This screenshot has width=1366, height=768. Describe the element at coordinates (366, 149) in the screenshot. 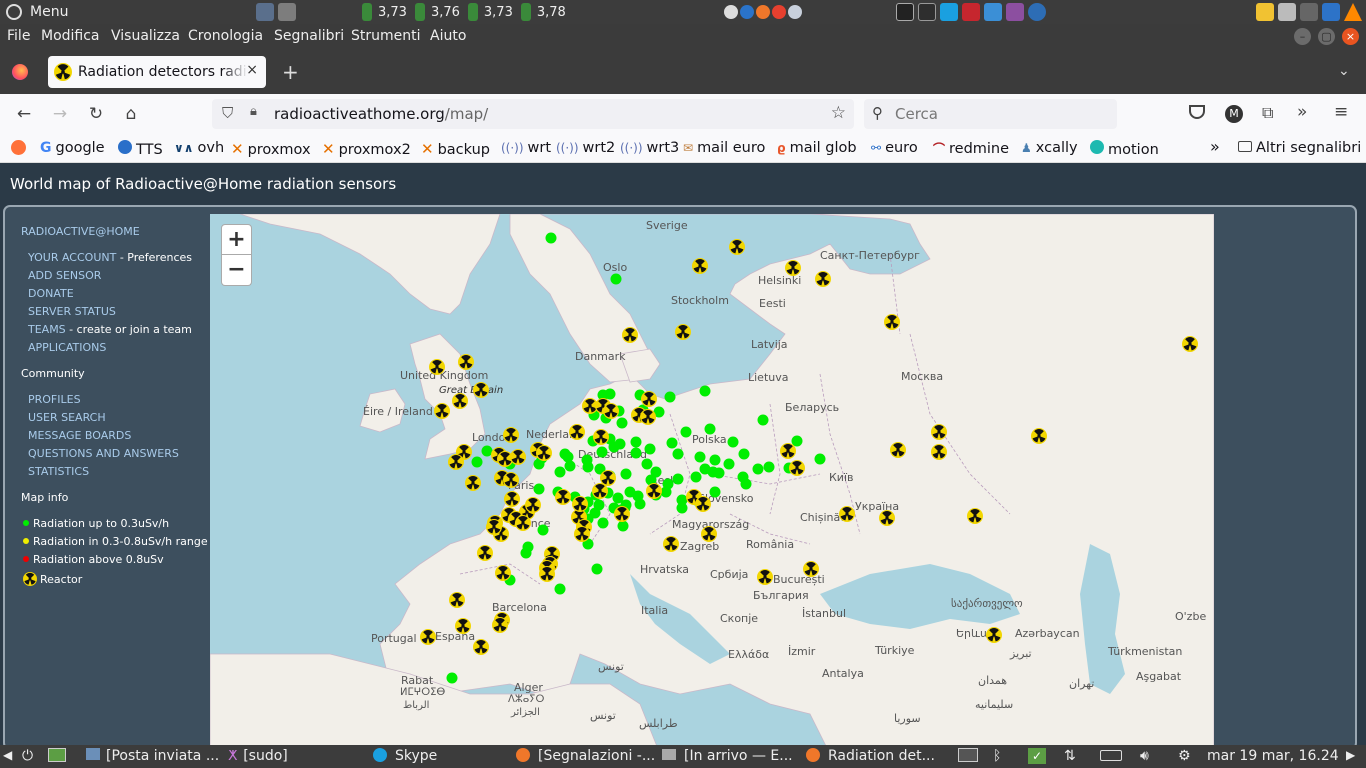

I see `bookmark-proxmox2: ✕ proxmox2` at that location.